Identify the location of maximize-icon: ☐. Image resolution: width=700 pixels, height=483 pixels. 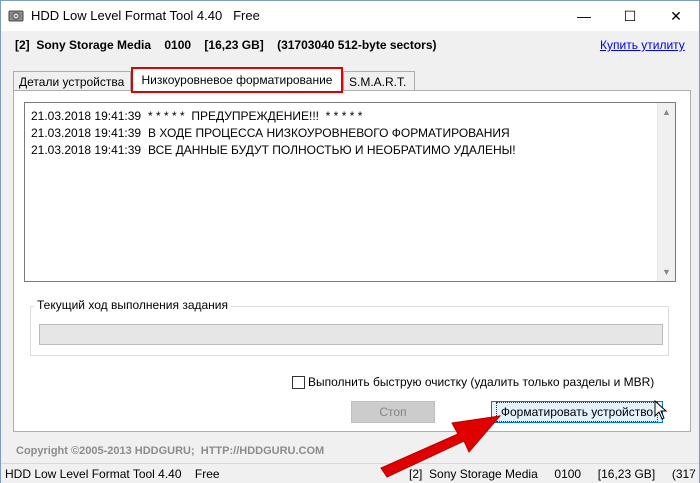
(630, 15).